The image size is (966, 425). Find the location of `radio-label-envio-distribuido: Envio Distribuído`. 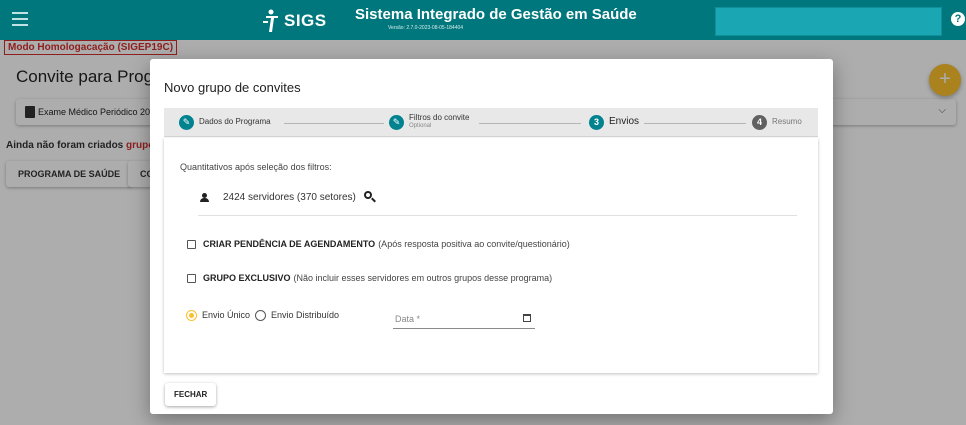

radio-label-envio-distribuido: Envio Distribuído is located at coordinates (305, 315).